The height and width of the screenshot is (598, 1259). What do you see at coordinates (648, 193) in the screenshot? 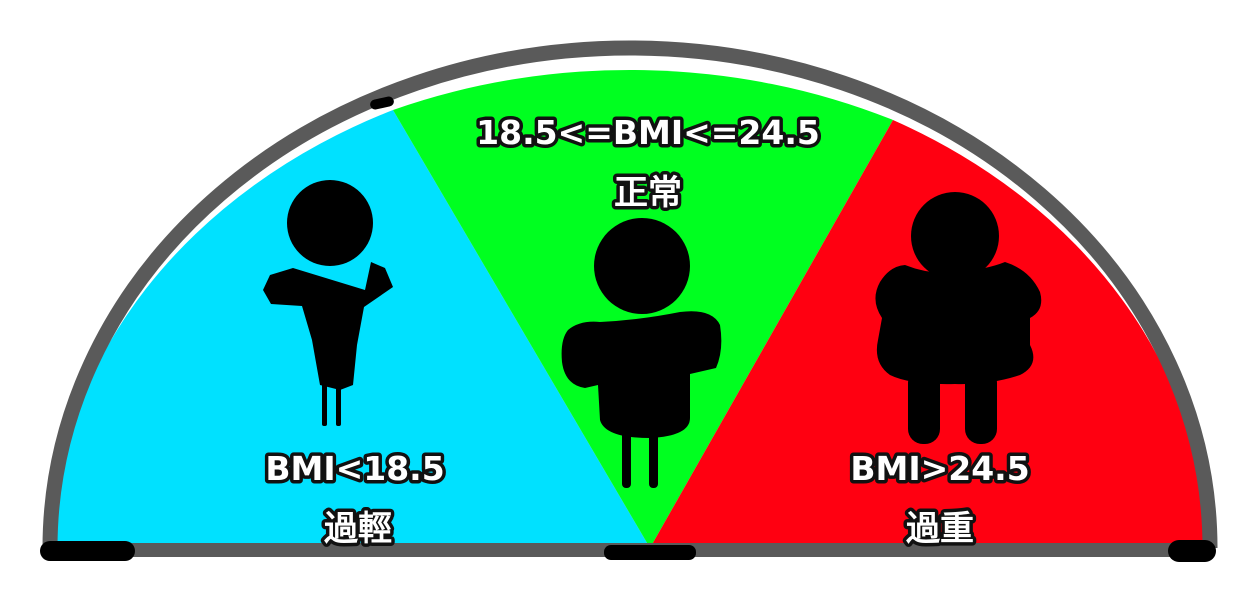
I see `normal-status-label: 正常` at bounding box center [648, 193].